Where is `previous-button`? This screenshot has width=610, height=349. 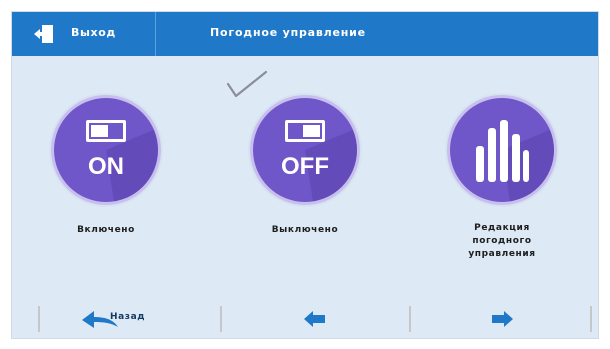
previous-button is located at coordinates (315, 319).